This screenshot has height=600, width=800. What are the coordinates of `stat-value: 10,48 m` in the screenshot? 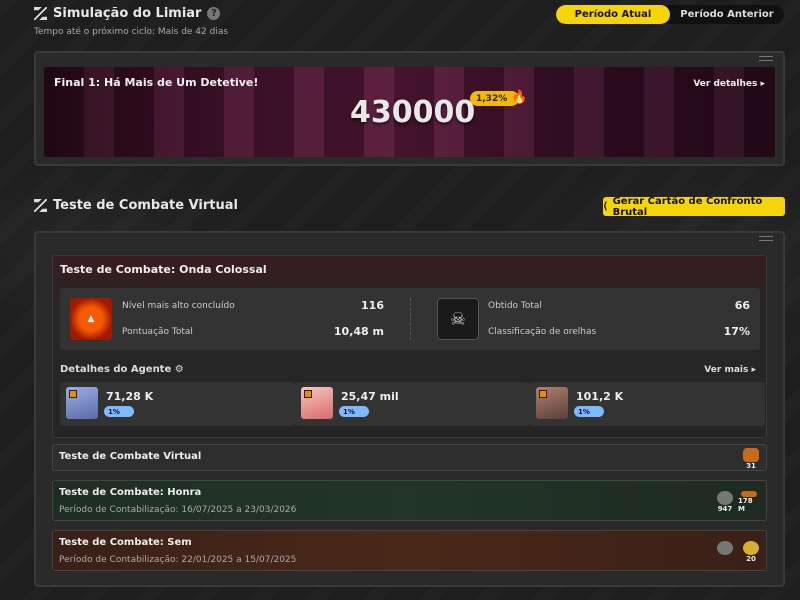 It's located at (358, 331).